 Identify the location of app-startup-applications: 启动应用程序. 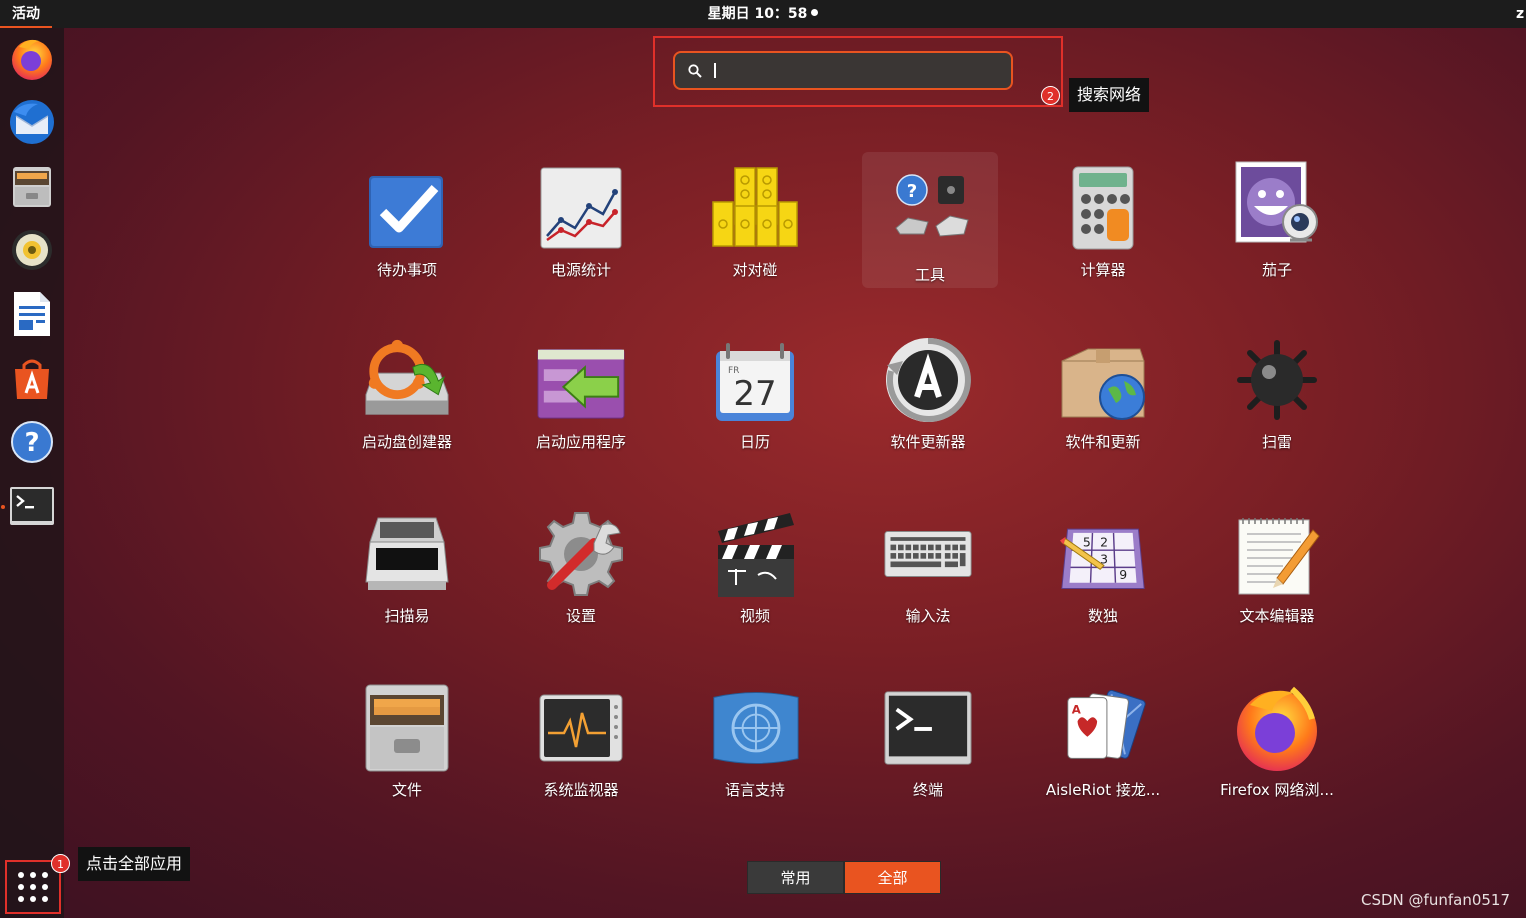
(581, 400).